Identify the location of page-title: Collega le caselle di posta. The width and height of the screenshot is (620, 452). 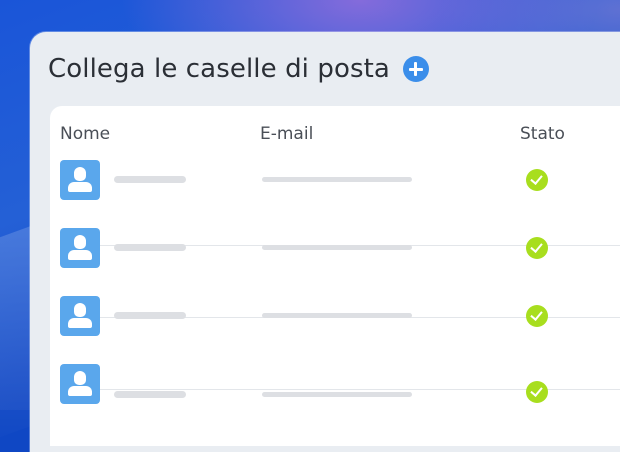
(219, 69).